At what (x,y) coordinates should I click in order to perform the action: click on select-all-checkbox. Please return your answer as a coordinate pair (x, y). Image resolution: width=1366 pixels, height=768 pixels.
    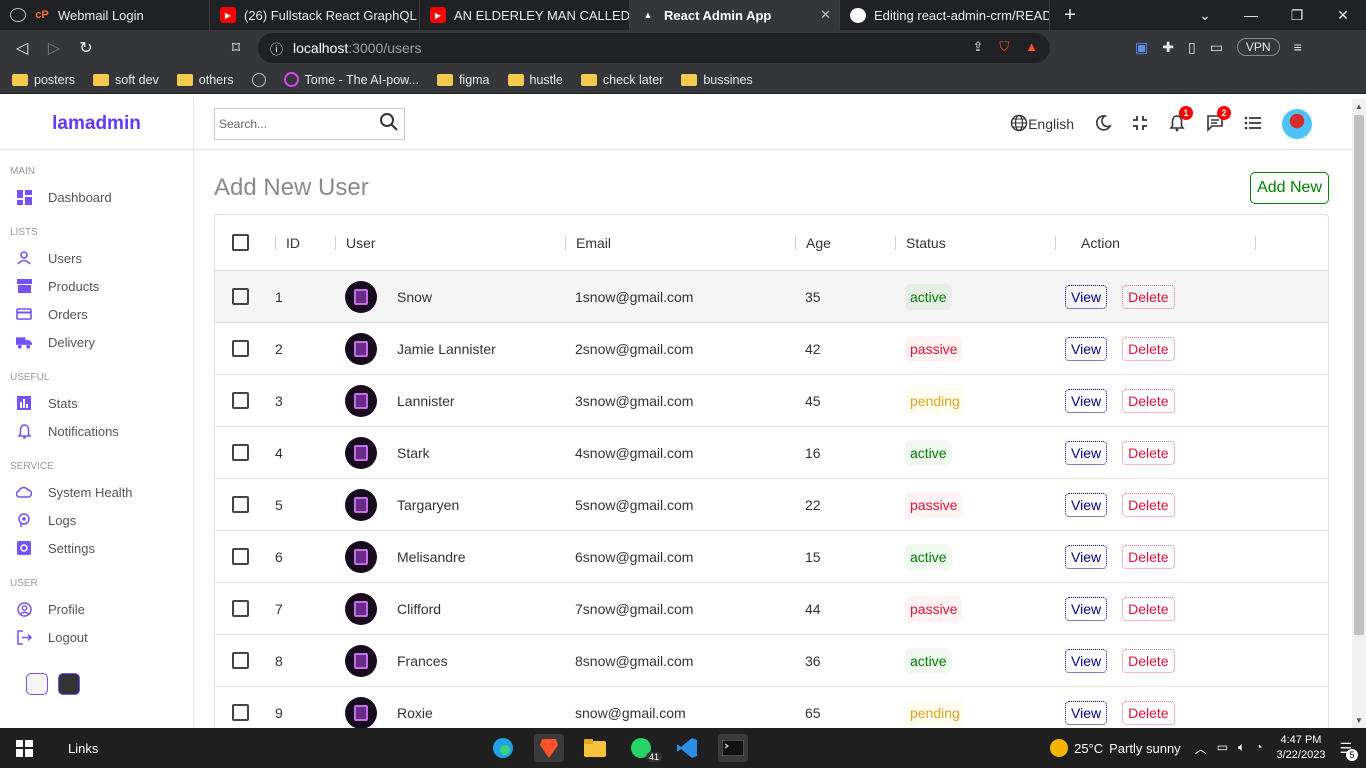
    Looking at the image, I should click on (240, 242).